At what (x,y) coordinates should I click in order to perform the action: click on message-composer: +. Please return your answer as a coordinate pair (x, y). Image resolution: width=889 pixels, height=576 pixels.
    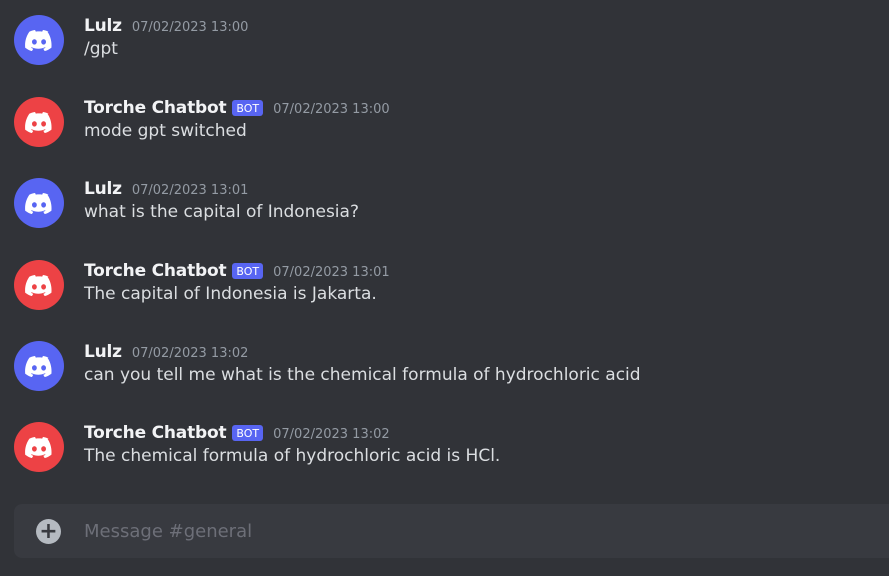
    Looking at the image, I should click on (451, 531).